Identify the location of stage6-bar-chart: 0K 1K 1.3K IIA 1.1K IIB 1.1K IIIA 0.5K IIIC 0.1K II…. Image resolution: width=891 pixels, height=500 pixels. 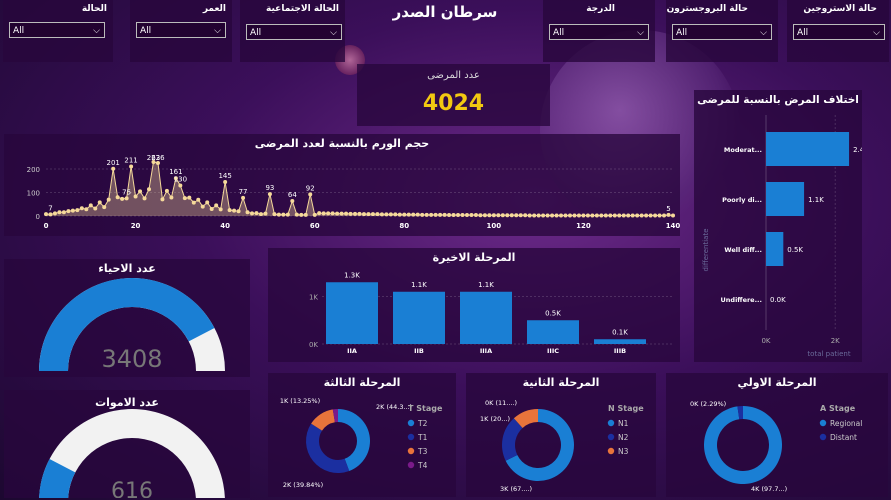
(474, 305).